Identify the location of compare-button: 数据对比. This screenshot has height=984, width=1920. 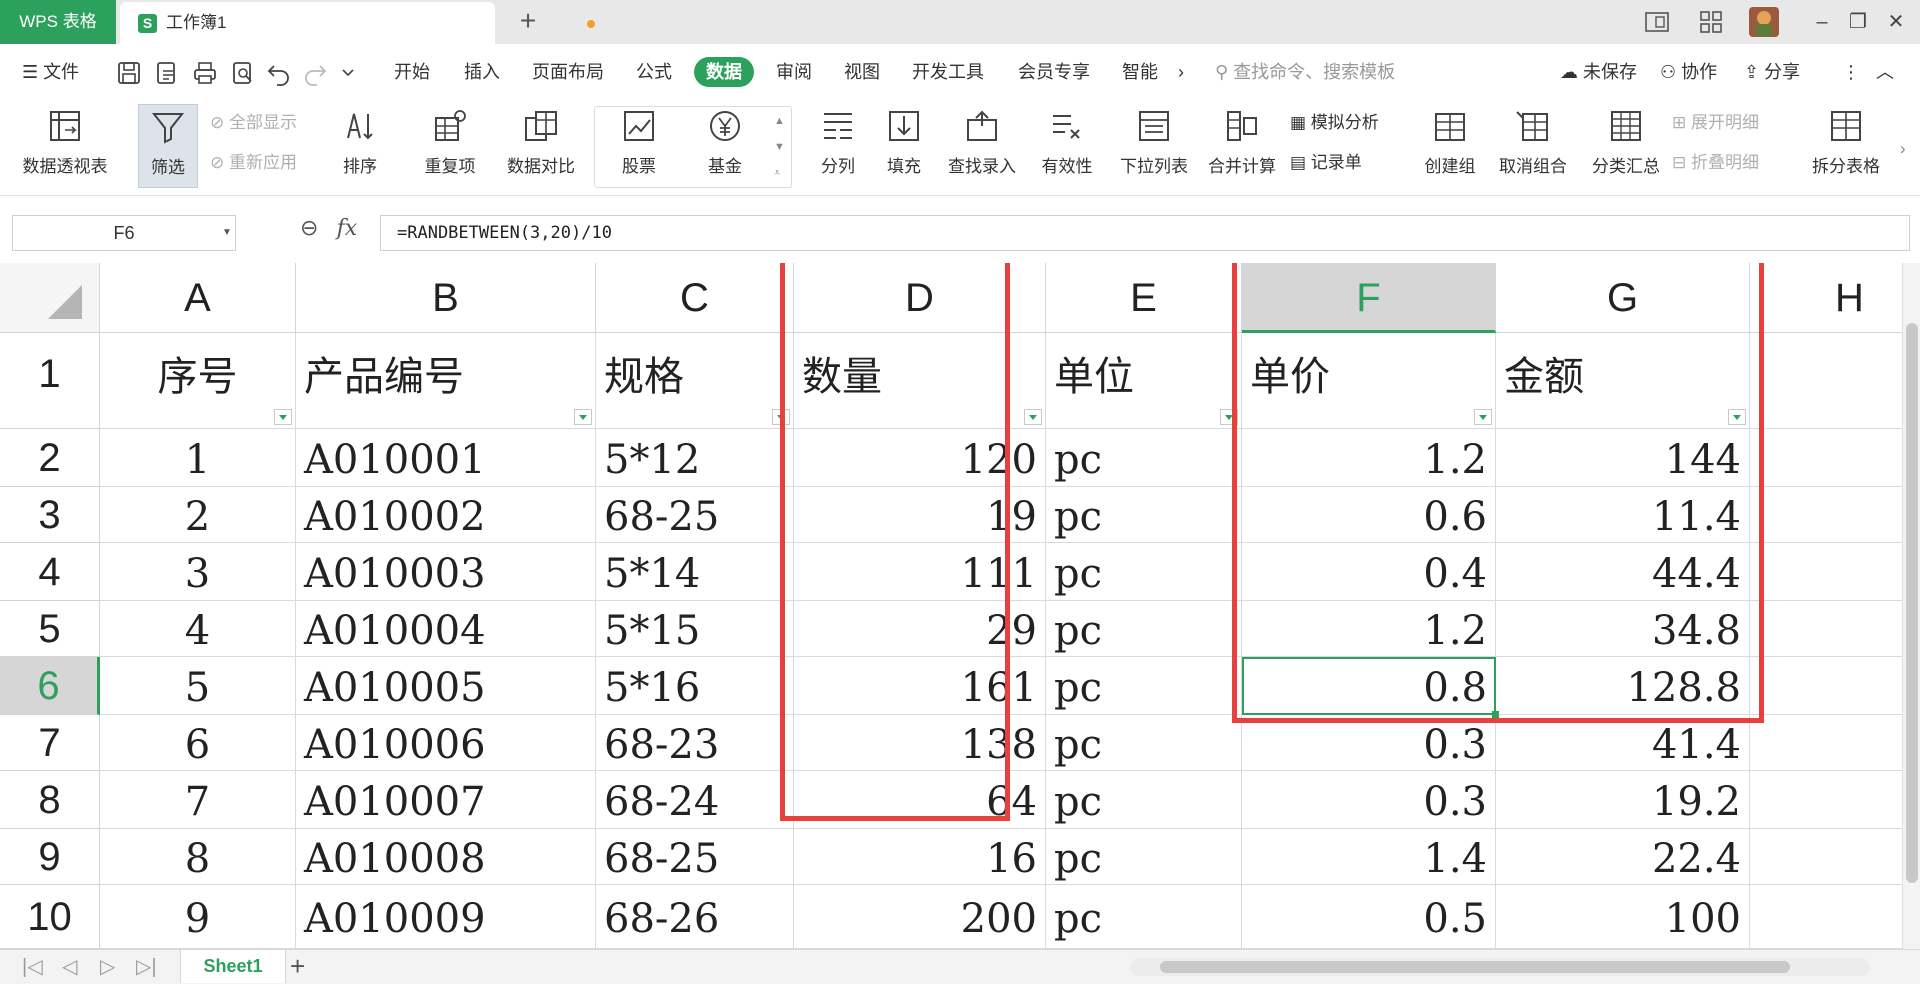
(541, 148).